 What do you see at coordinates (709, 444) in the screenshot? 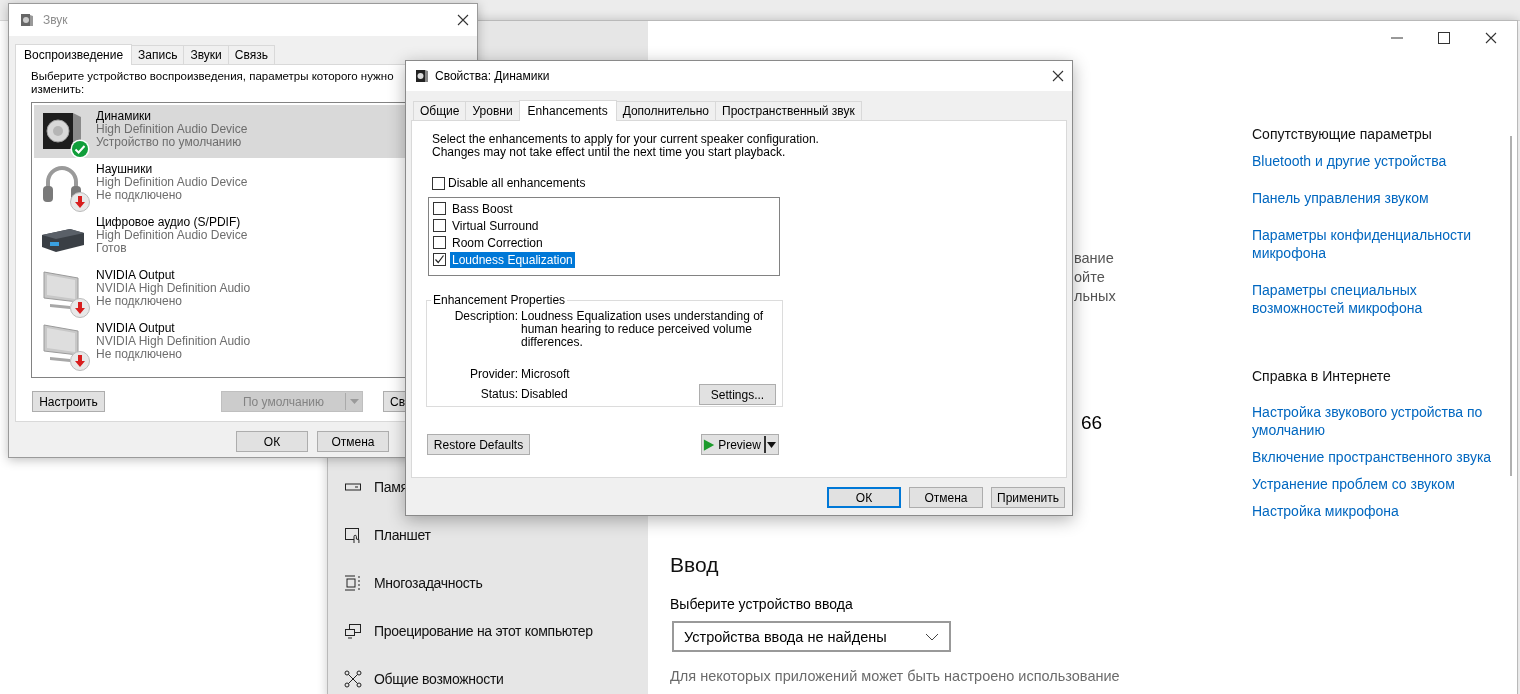
I see `play-icon` at bounding box center [709, 444].